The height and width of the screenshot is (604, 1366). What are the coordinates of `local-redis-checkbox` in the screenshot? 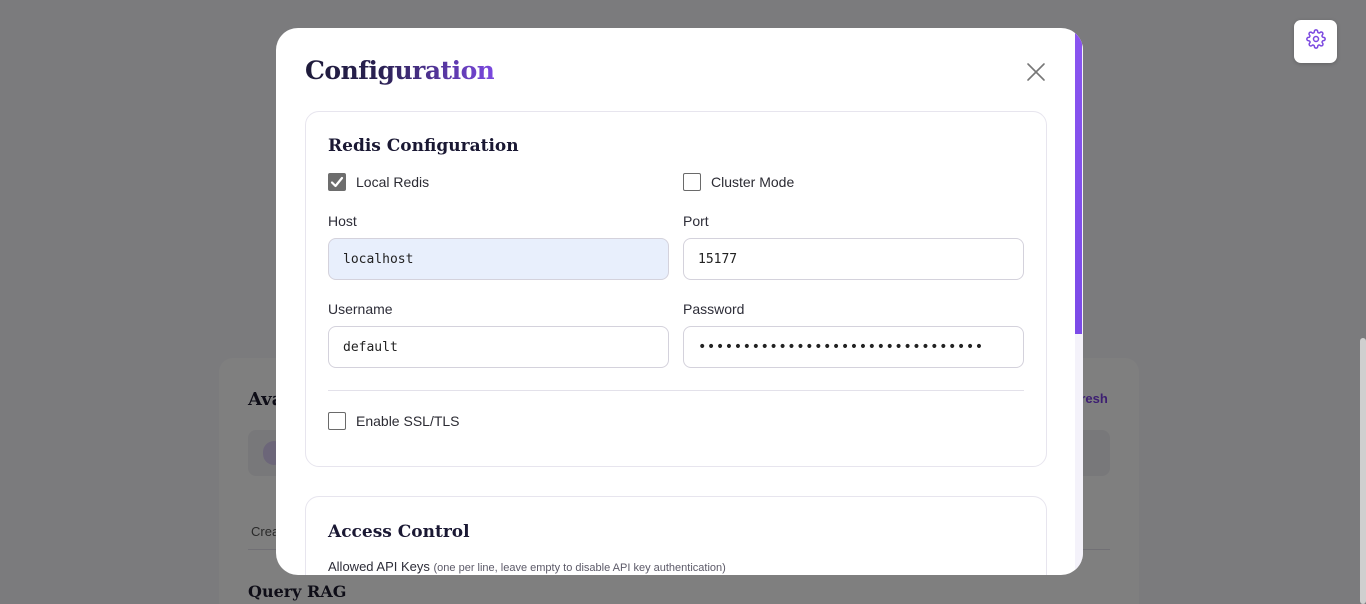 It's located at (337, 182).